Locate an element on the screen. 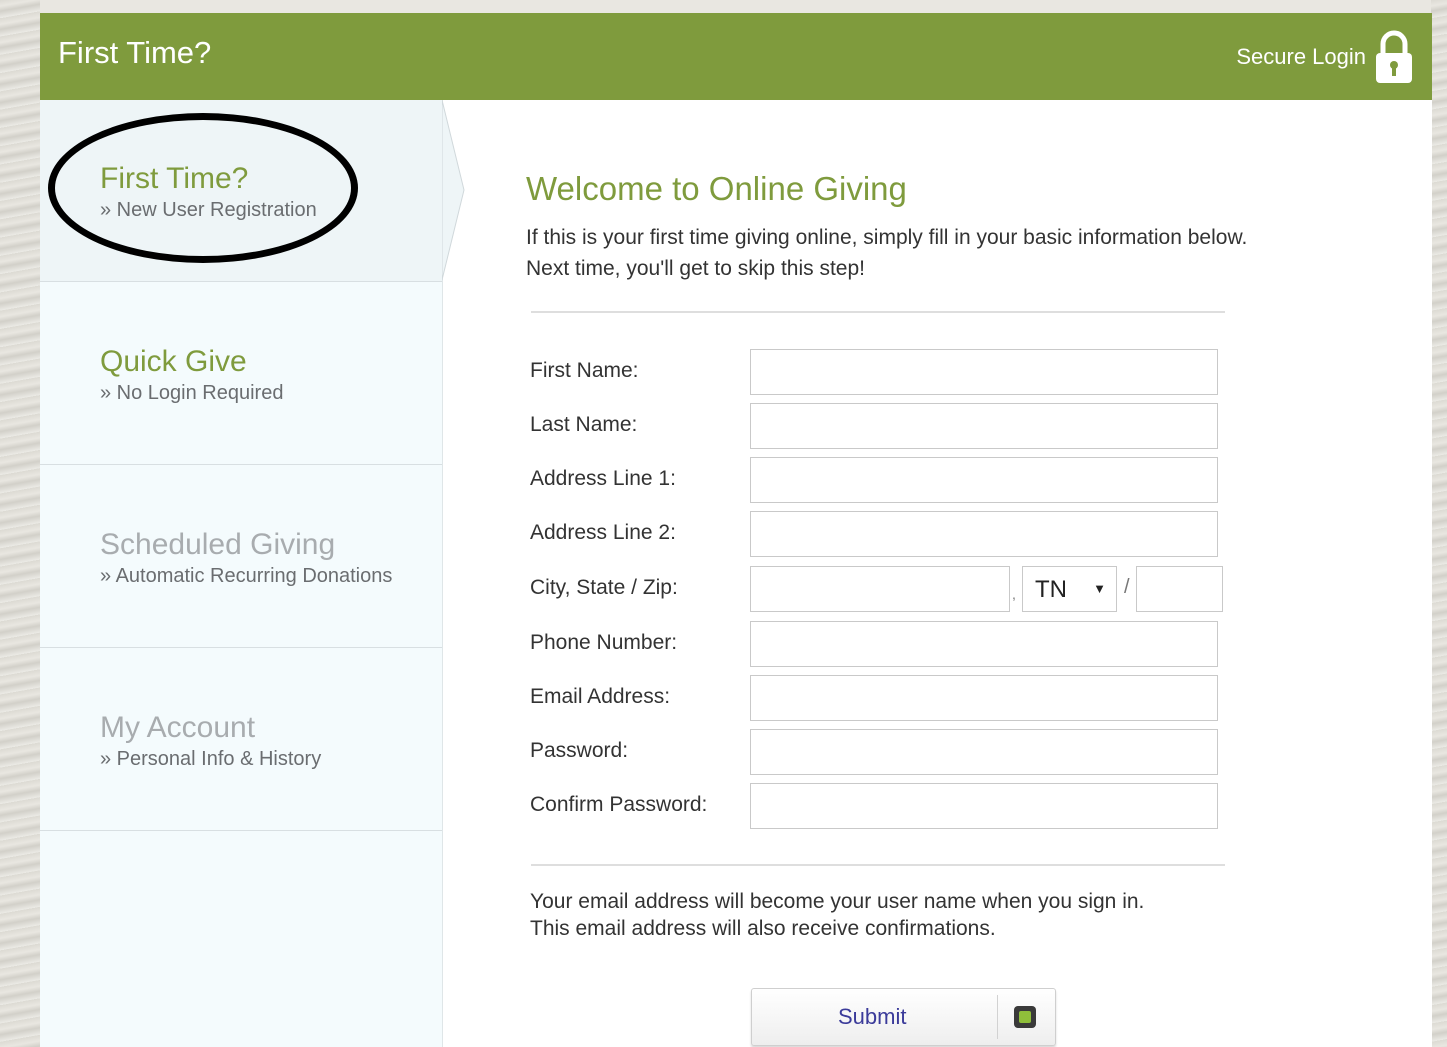 This screenshot has height=1047, width=1447. password-label: Password: is located at coordinates (579, 750).